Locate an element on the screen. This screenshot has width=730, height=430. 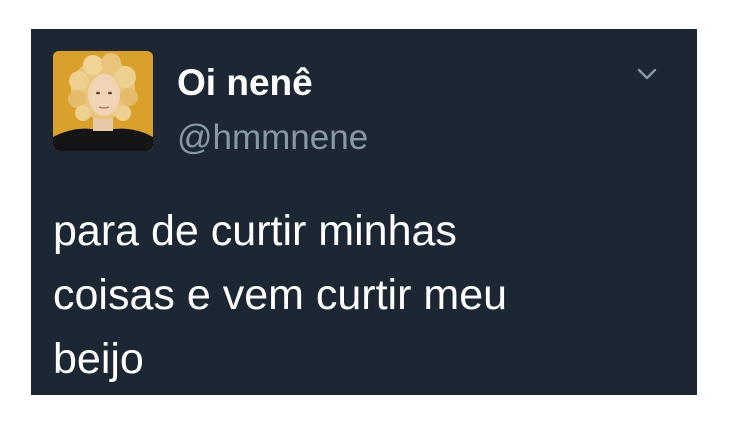
tweet-text-line: coisas e vem curtir meu is located at coordinates (280, 295).